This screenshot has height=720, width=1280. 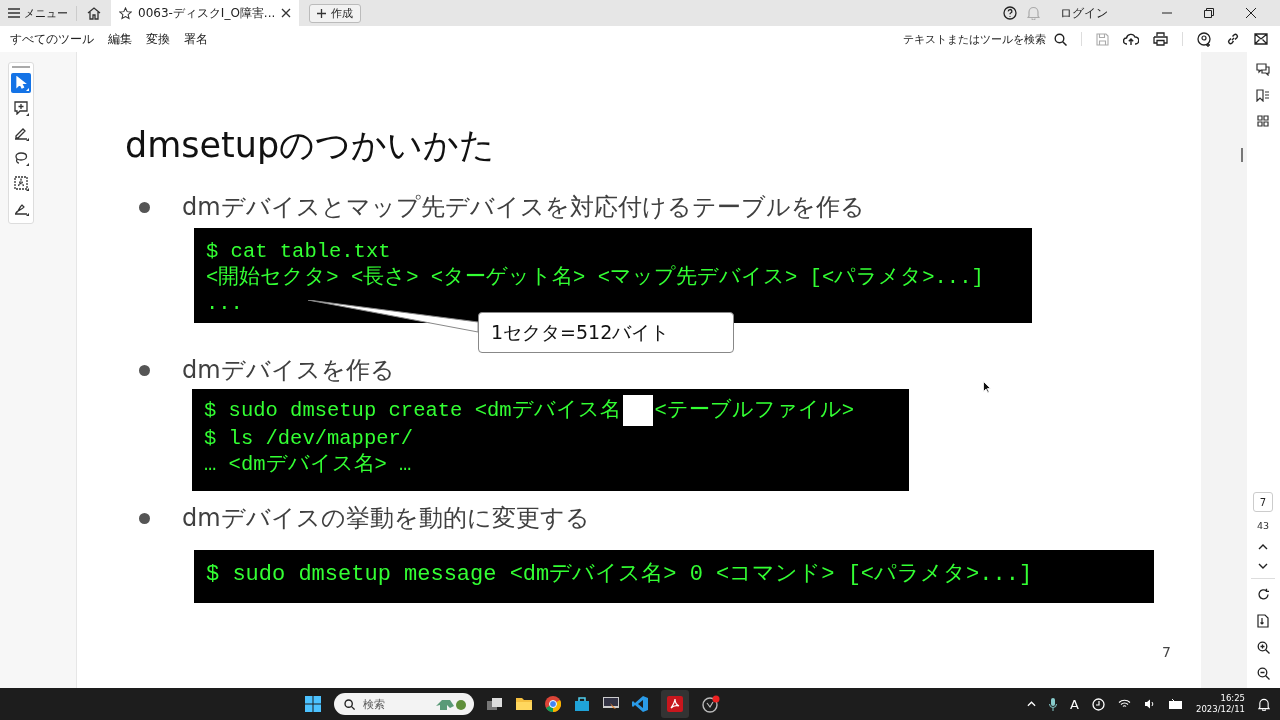 What do you see at coordinates (1263, 502) in the screenshot?
I see `page-number-field: 7` at bounding box center [1263, 502].